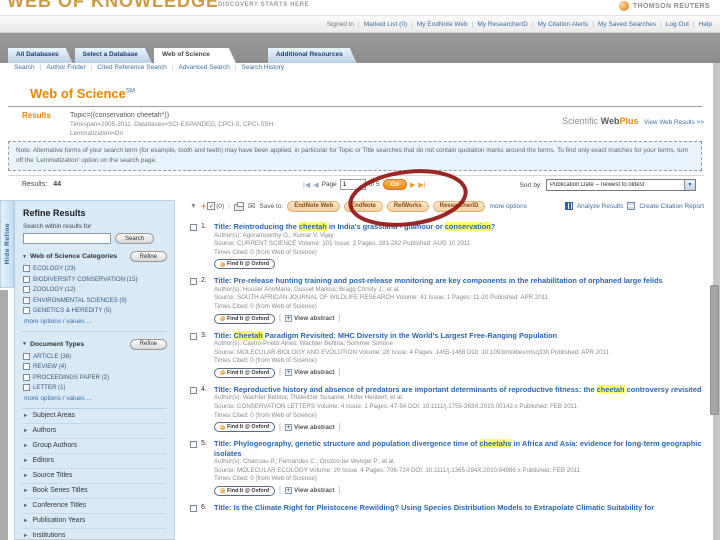 The image size is (720, 540). I want to click on save-to-endnote-button: EndNote, so click(363, 206).